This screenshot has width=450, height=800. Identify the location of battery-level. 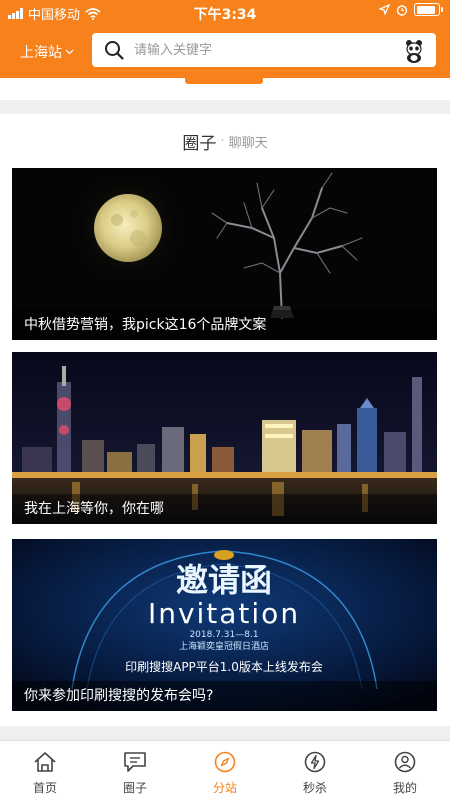
(426, 9).